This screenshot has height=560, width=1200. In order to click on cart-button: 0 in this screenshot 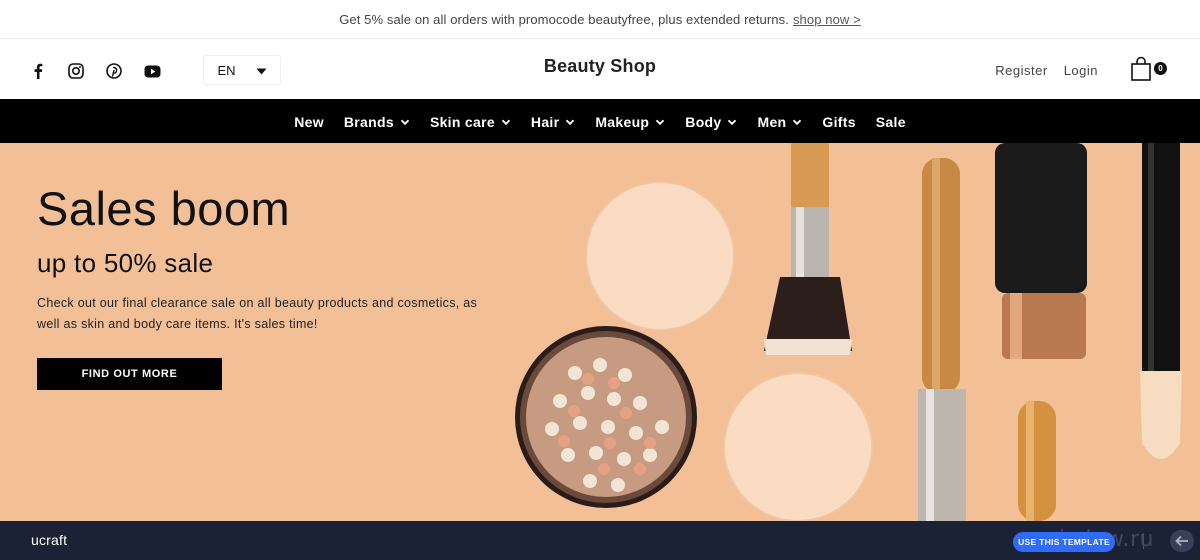, I will do `click(1152, 70)`.